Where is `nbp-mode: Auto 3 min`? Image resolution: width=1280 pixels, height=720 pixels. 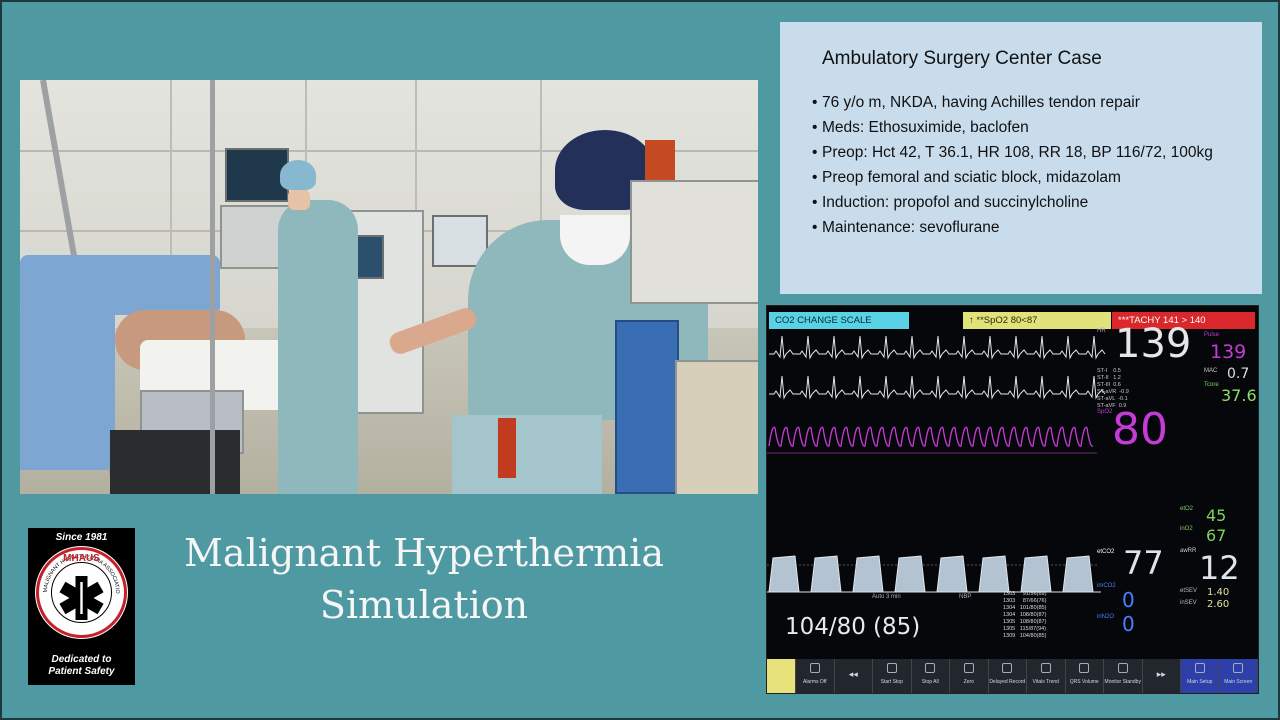
nbp-mode: Auto 3 min is located at coordinates (886, 597).